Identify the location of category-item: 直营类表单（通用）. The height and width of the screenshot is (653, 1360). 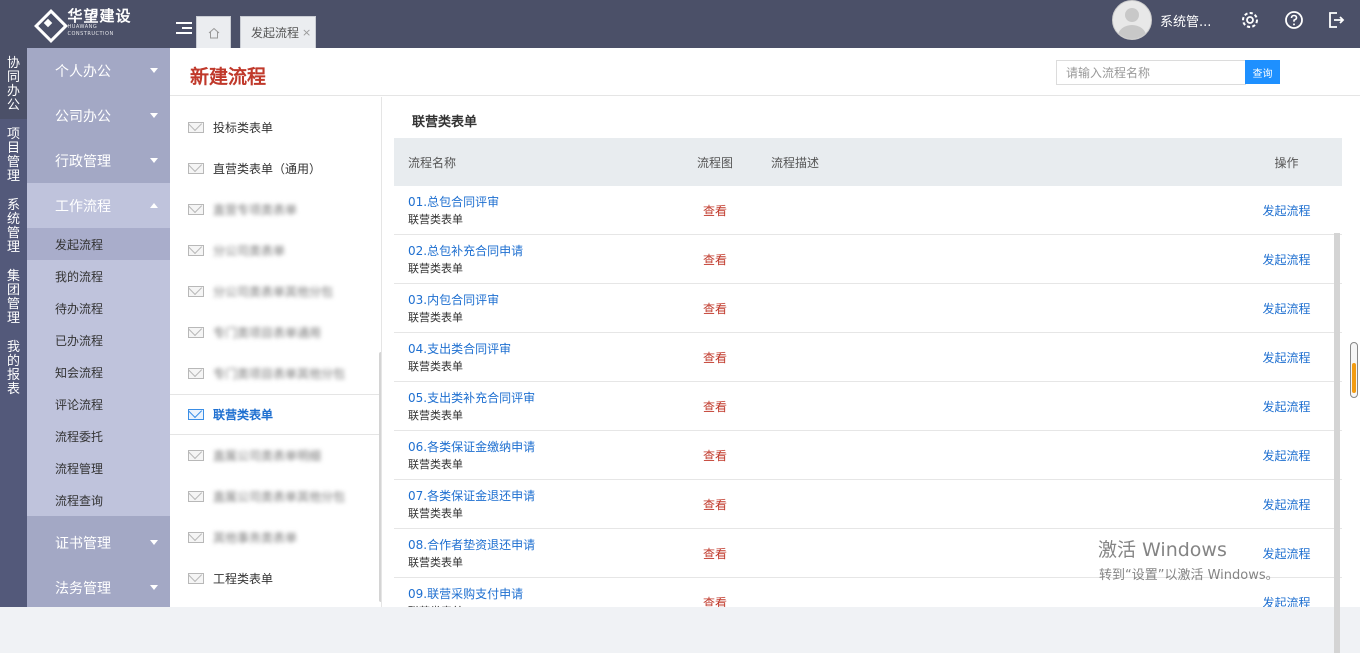
(275, 168).